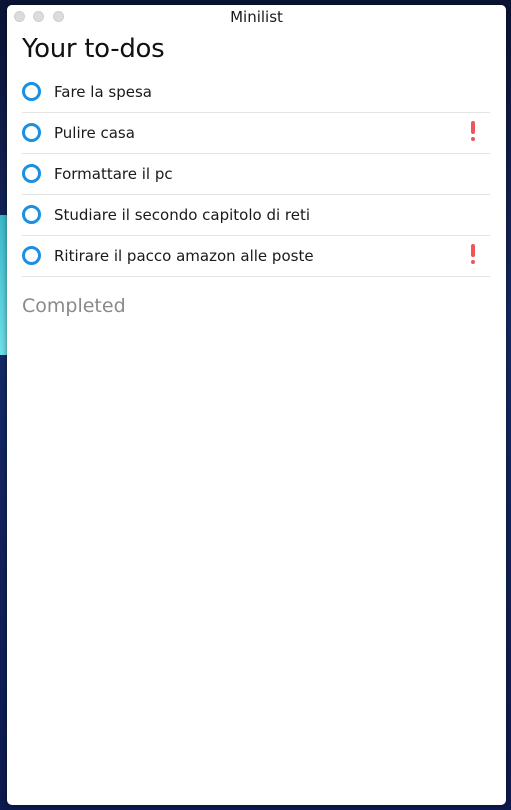 The height and width of the screenshot is (810, 511). Describe the element at coordinates (93, 49) in the screenshot. I see `page-title: Your to-dos` at that location.